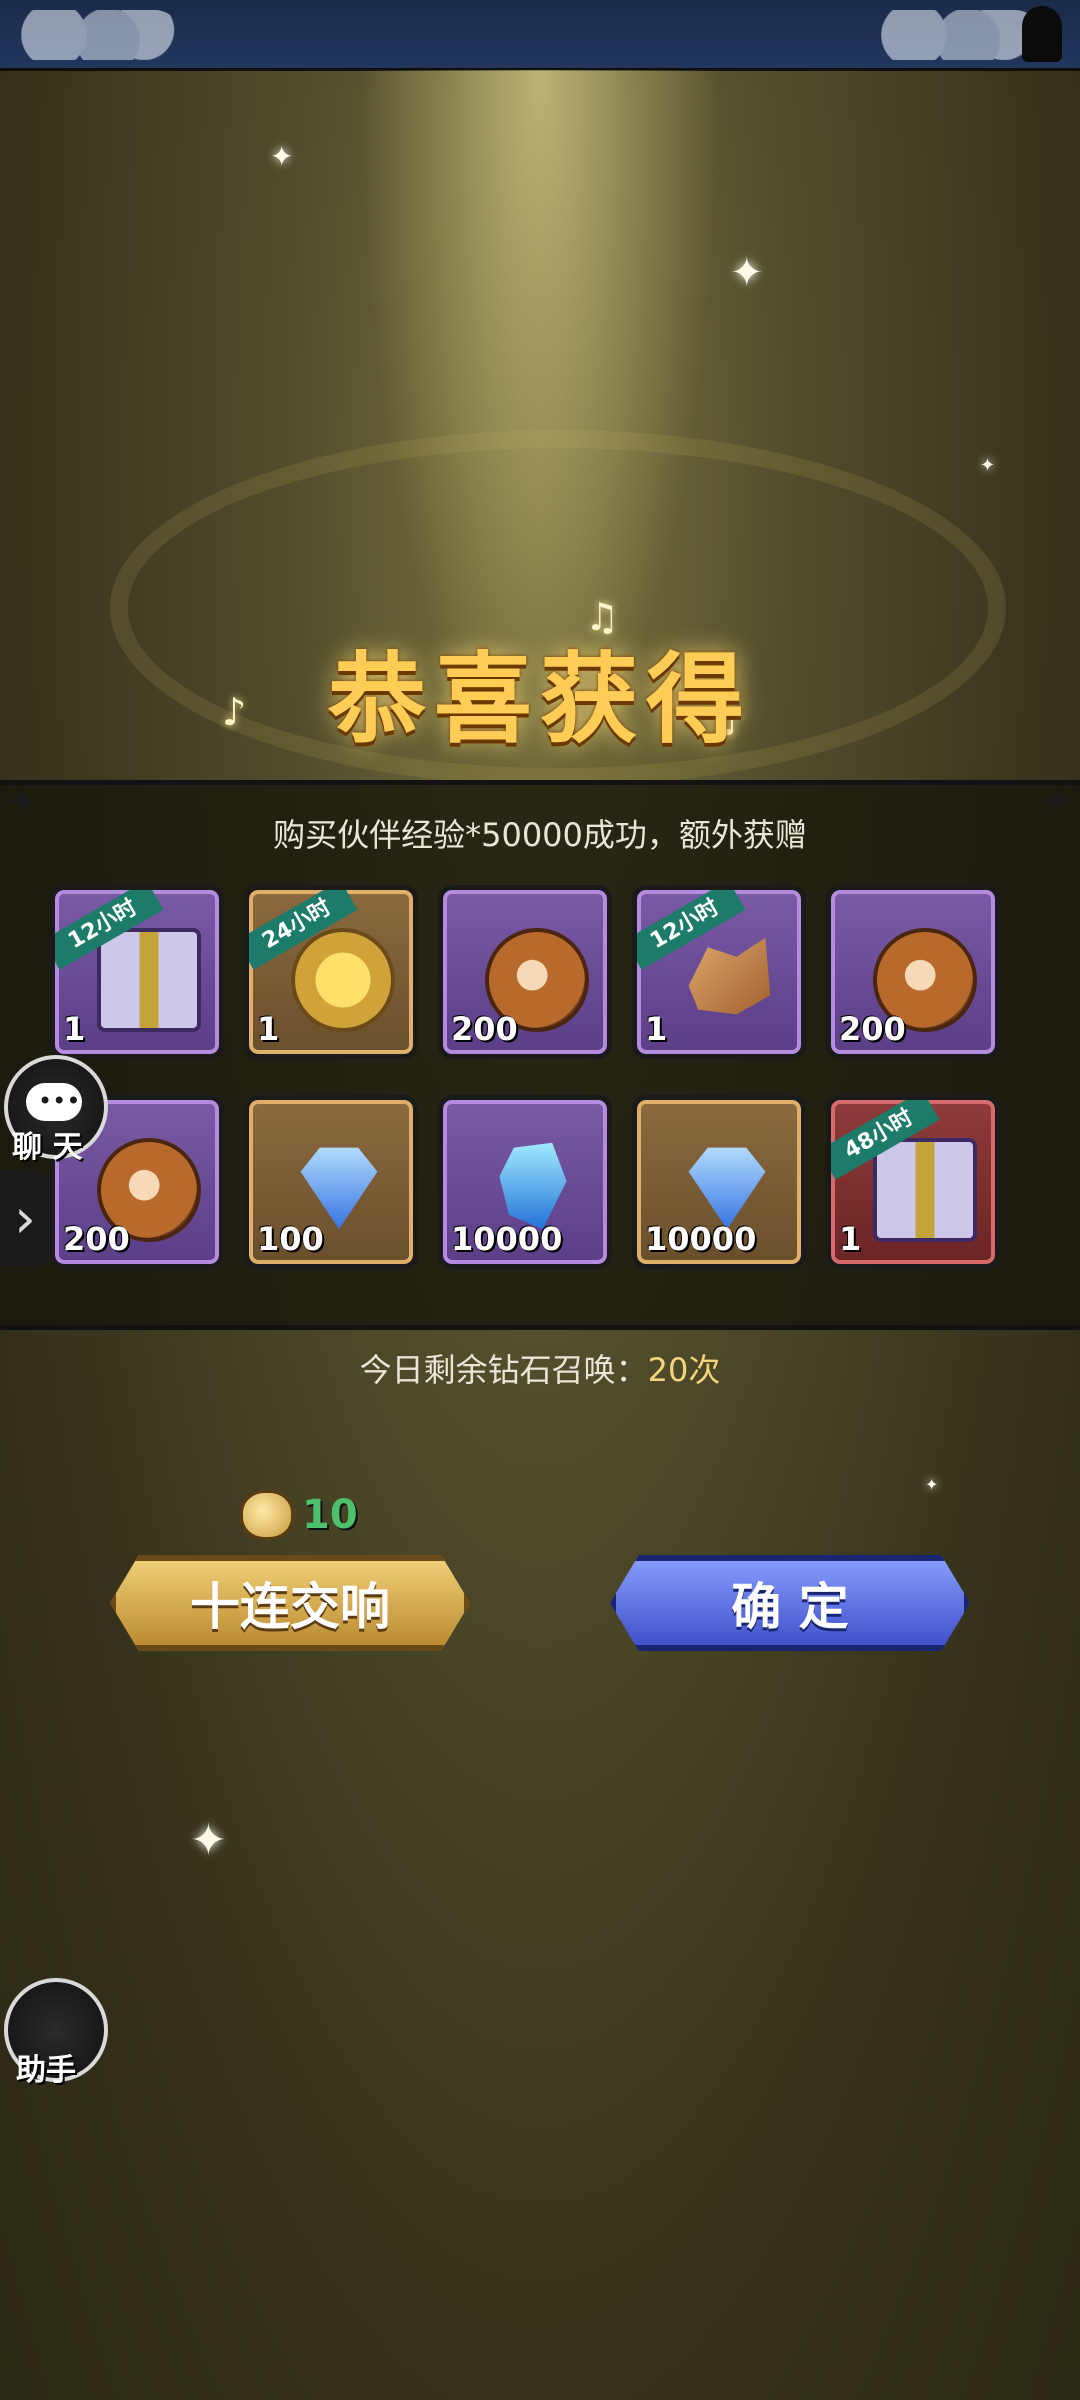 This screenshot has width=1080, height=2400. I want to click on helper-label: 助手, so click(46, 2070).